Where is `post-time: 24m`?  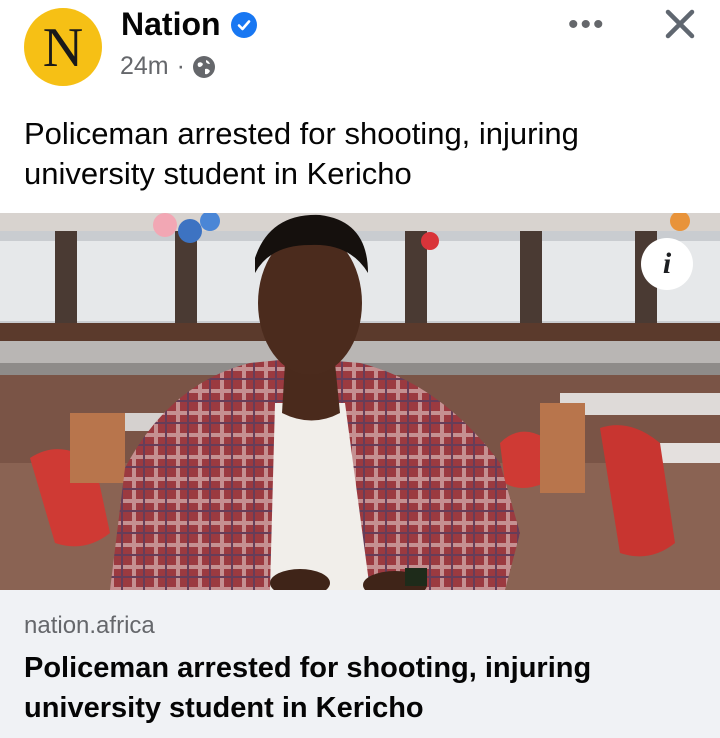 post-time: 24m is located at coordinates (144, 66).